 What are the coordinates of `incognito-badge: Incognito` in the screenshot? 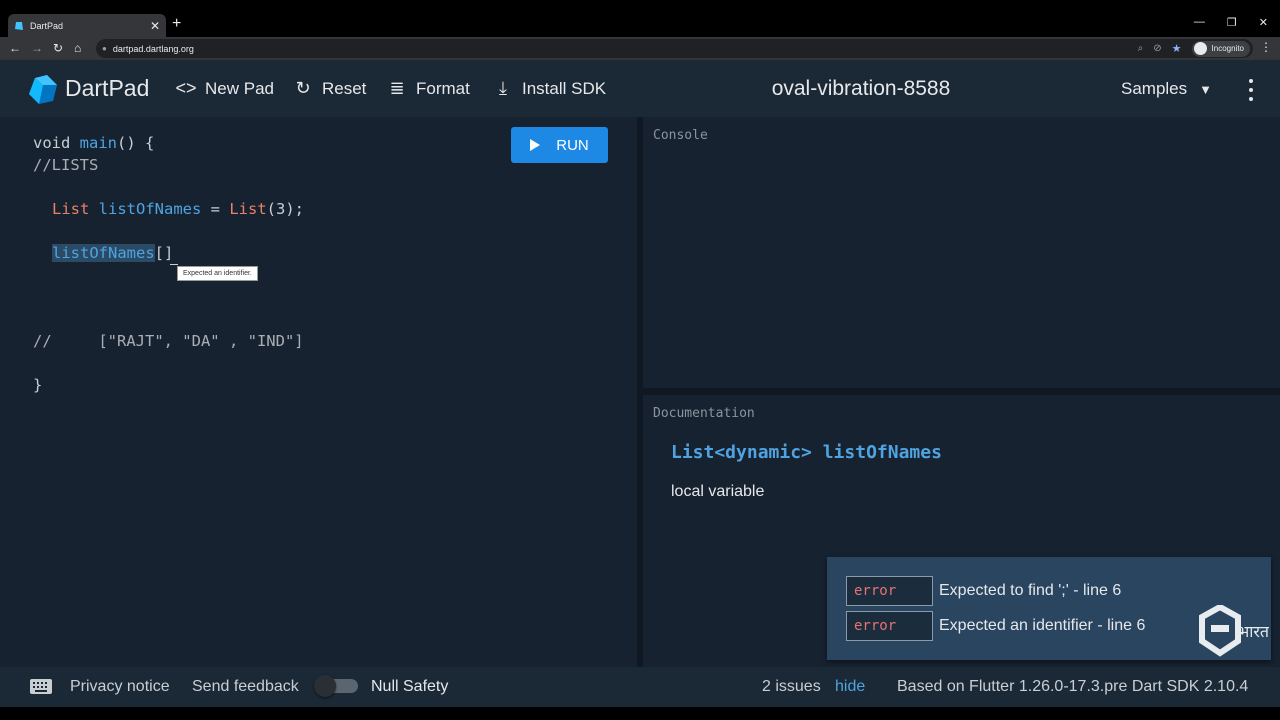 It's located at (1220, 48).